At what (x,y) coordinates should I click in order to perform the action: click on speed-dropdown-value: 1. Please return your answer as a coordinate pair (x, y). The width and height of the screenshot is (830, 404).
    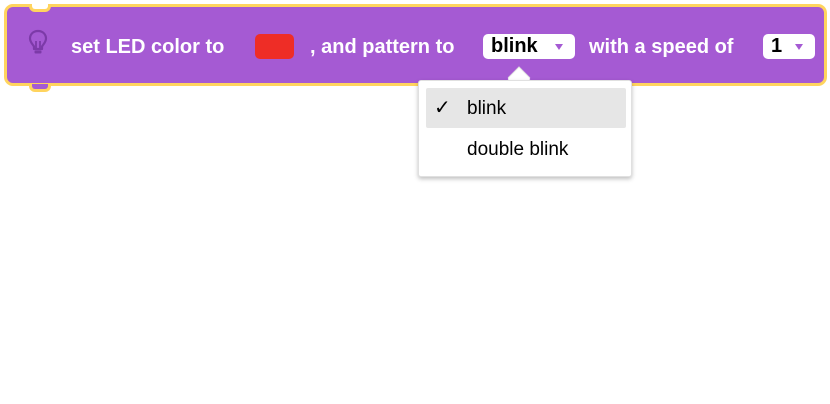
    Looking at the image, I should click on (777, 46).